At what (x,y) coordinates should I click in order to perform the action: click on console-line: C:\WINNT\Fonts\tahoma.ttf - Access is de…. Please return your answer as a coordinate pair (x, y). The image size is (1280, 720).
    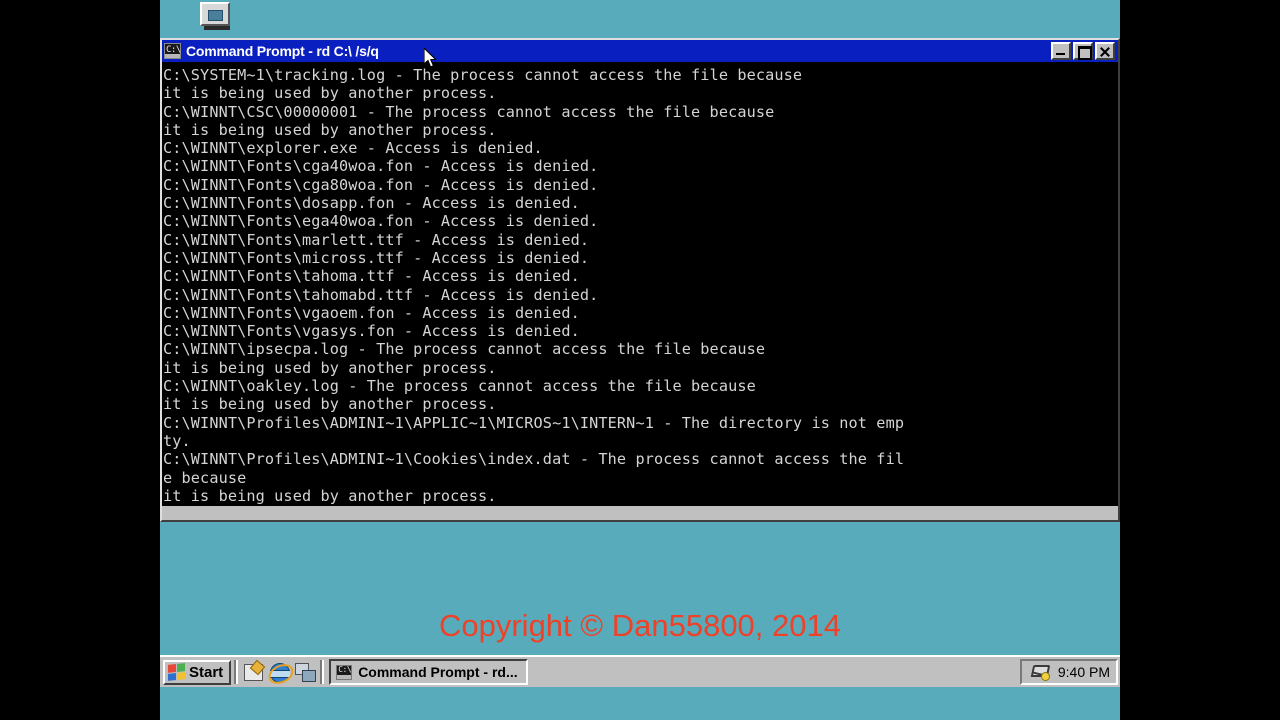
    Looking at the image, I should click on (371, 276).